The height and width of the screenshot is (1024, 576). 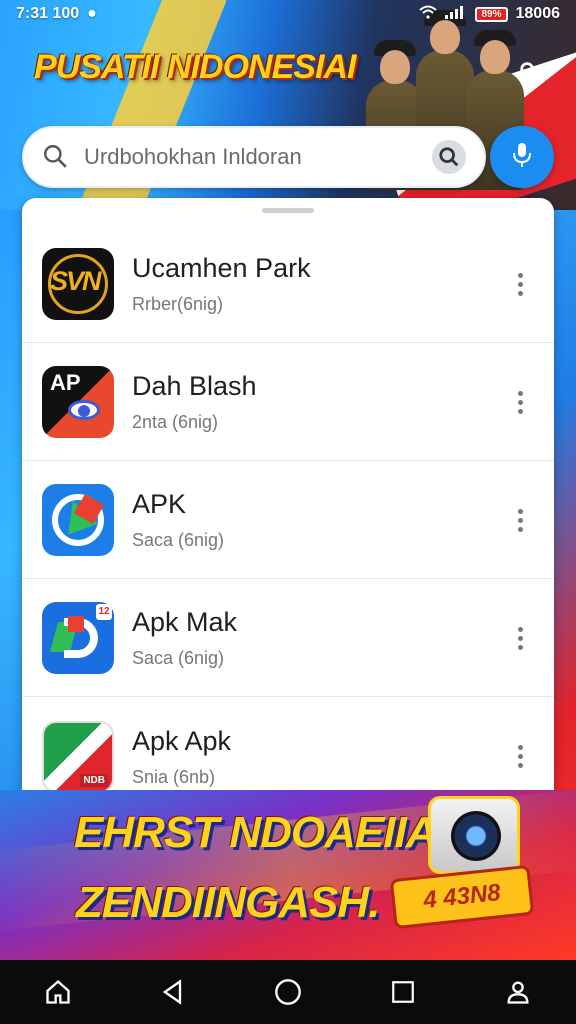 I want to click on banner-headline: EHRST NDOAEIIA, so click(x=255, y=832).